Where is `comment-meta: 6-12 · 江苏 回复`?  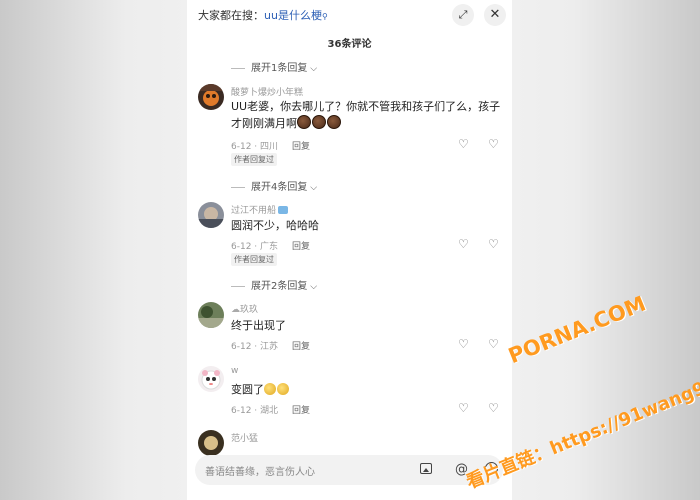 comment-meta: 6-12 · 江苏 回复 is located at coordinates (270, 345).